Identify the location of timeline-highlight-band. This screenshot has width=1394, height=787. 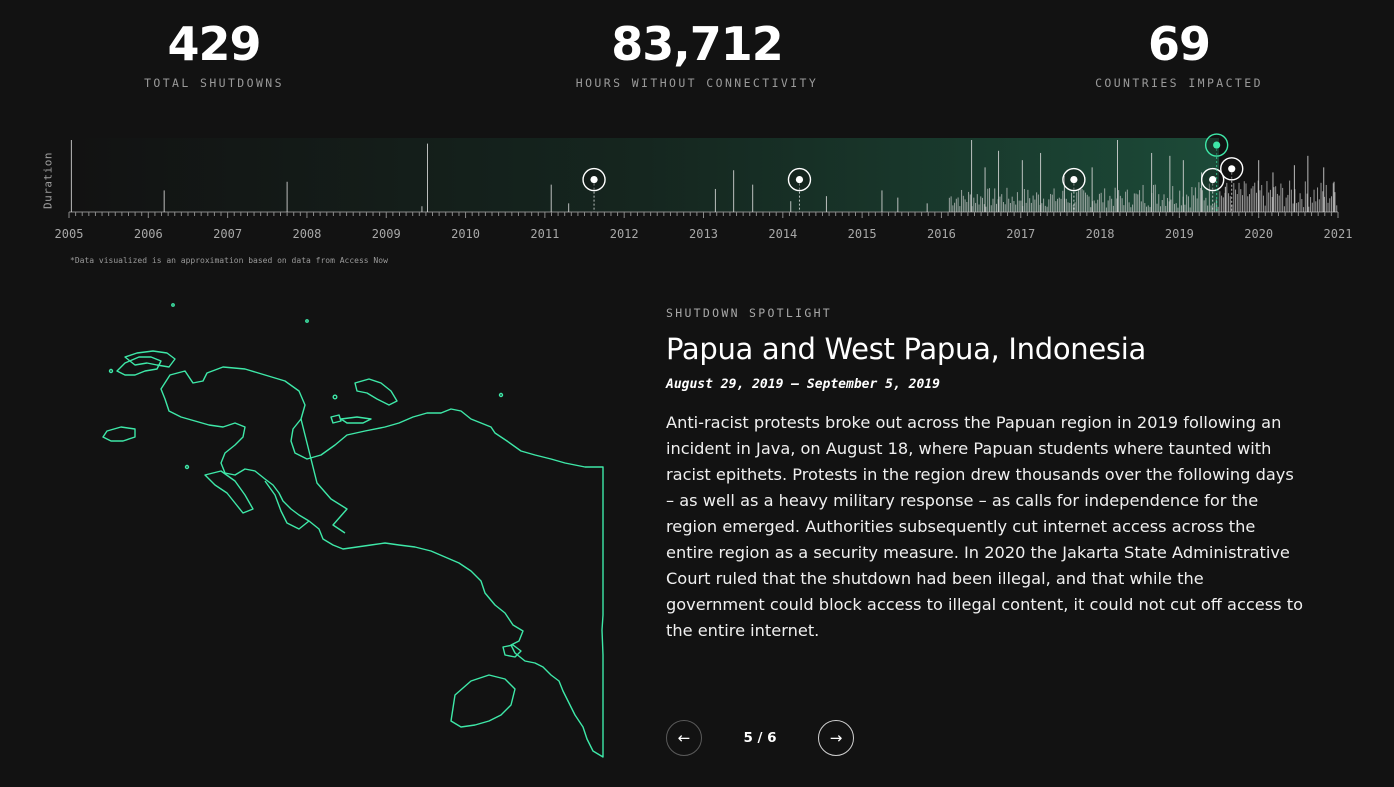
(644, 175).